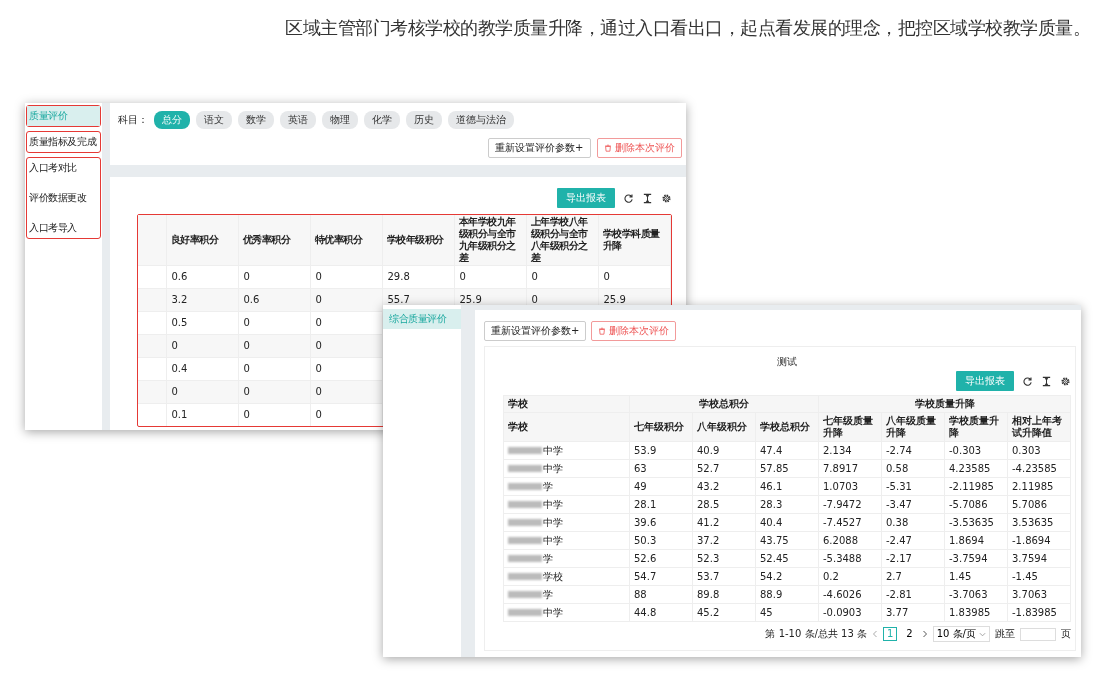 The width and height of the screenshot is (1114, 682). What do you see at coordinates (850, 504) in the screenshot?
I see `table-cell: -7.9472` at bounding box center [850, 504].